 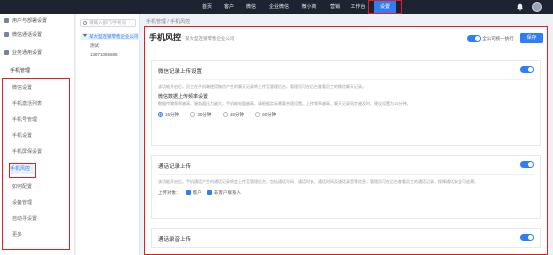 I want to click on sidebar-item-screensaver: 手机屏保设置, so click(x=39, y=152).